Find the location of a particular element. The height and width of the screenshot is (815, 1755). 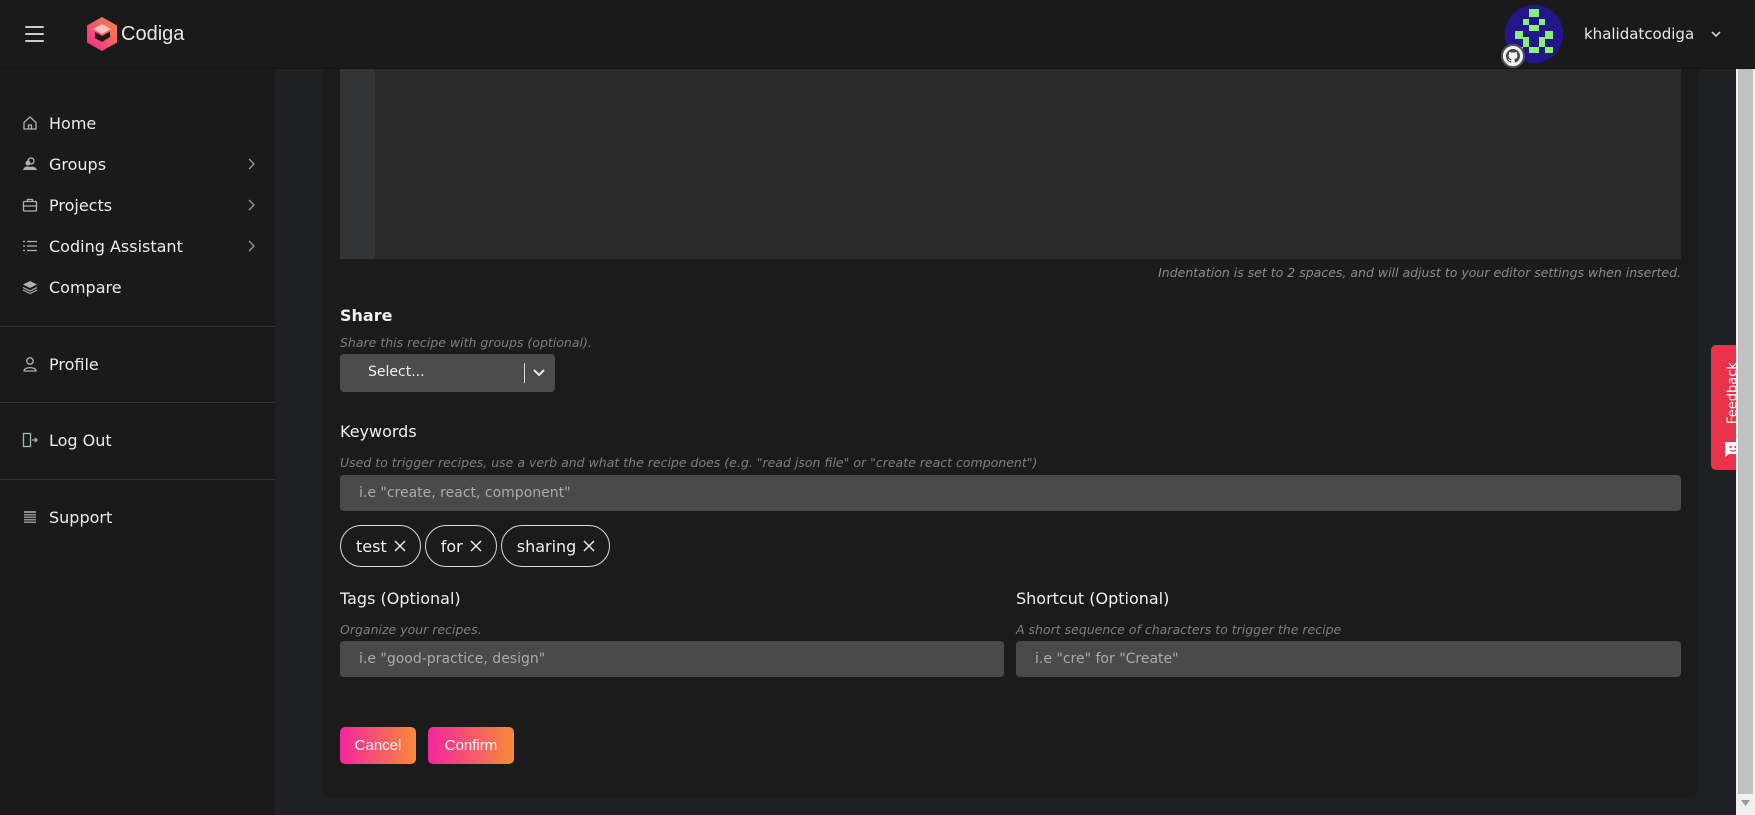

tags-title: Tags (Optional) is located at coordinates (400, 598).